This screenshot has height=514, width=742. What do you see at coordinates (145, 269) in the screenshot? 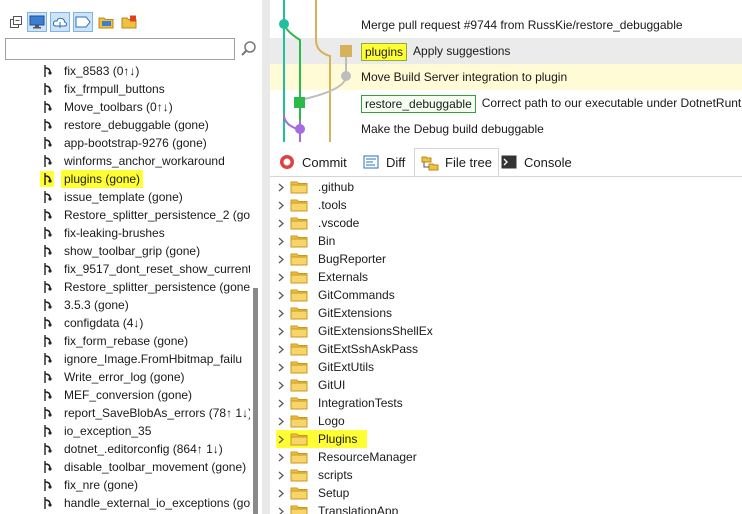
I see `branch-item: fix_9517_dont_reset_show_current_` at bounding box center [145, 269].